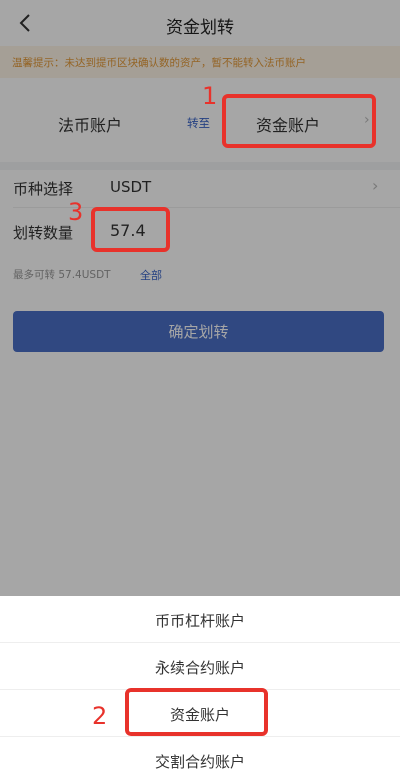  What do you see at coordinates (200, 666) in the screenshot?
I see `account-option: 永续合约账户` at bounding box center [200, 666].